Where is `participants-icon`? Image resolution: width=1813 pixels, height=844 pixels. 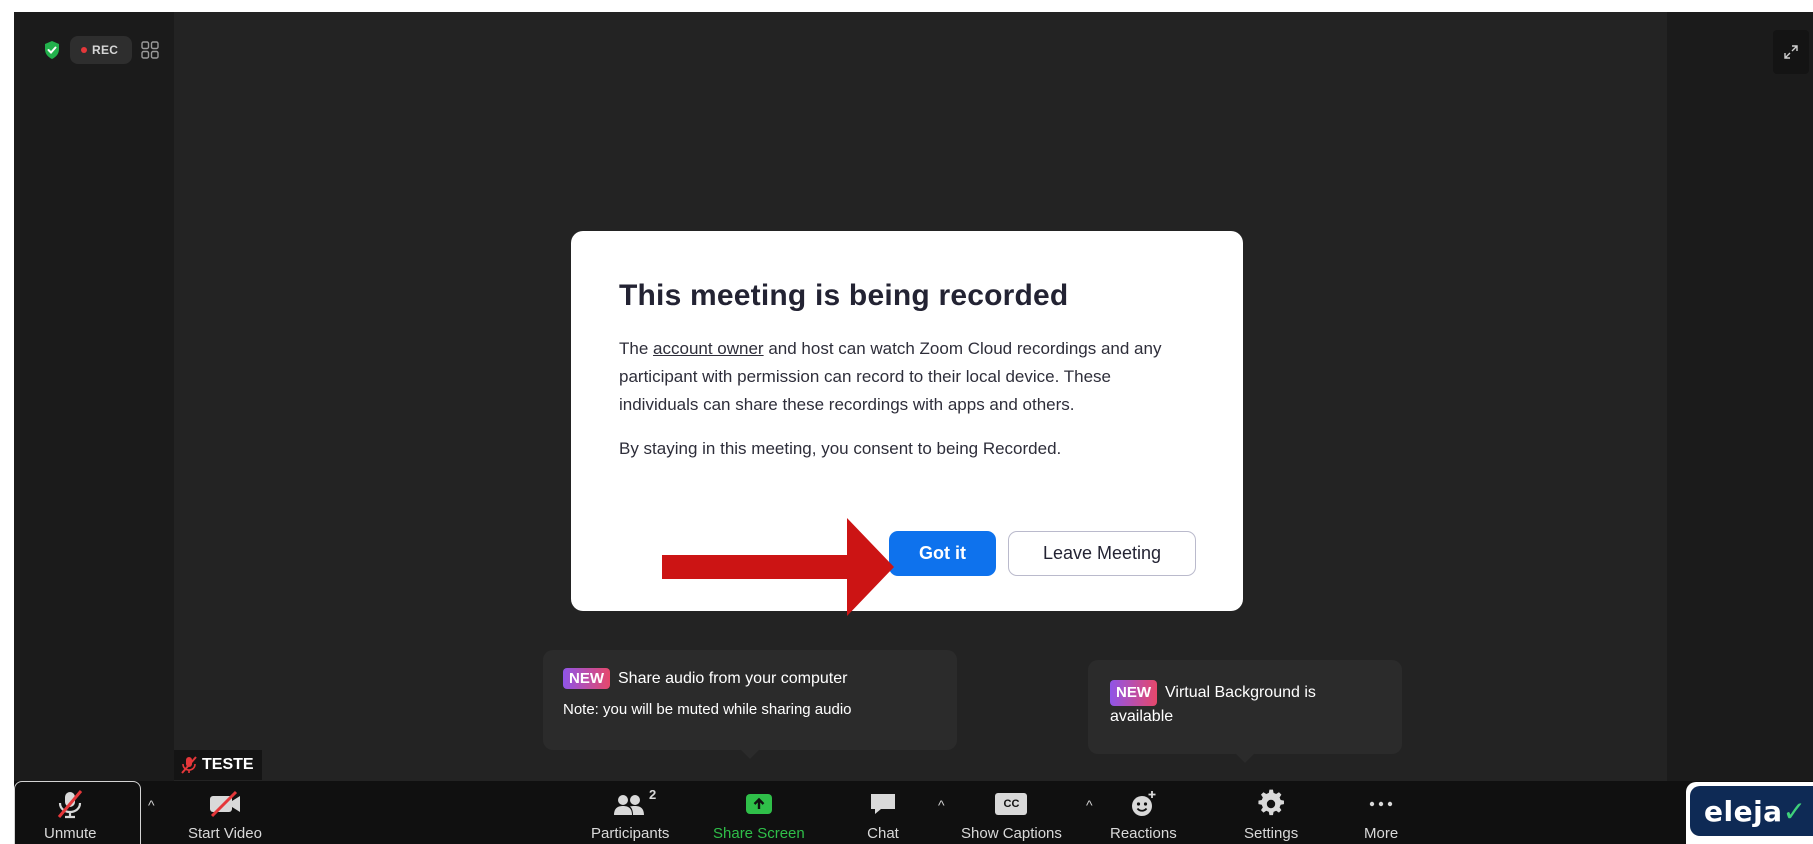
participants-icon is located at coordinates (629, 805).